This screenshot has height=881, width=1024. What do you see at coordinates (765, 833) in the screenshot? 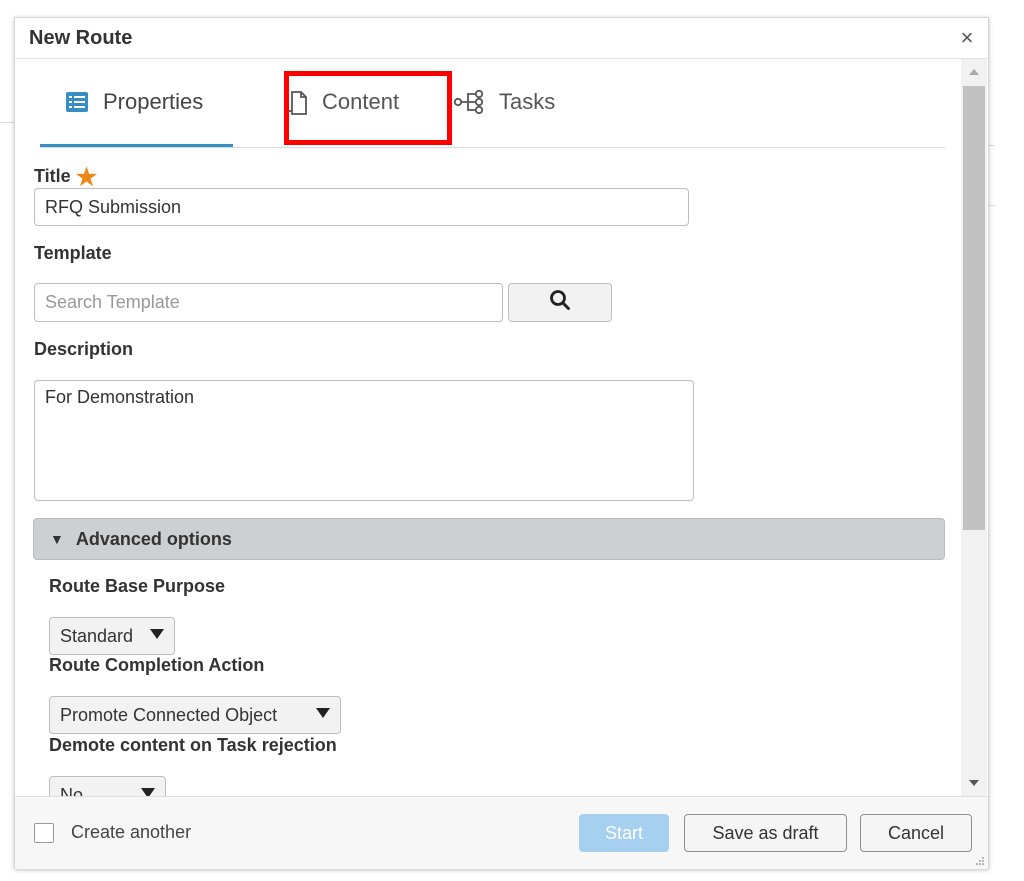
I see `save-as-draft-button: Save as draft` at bounding box center [765, 833].